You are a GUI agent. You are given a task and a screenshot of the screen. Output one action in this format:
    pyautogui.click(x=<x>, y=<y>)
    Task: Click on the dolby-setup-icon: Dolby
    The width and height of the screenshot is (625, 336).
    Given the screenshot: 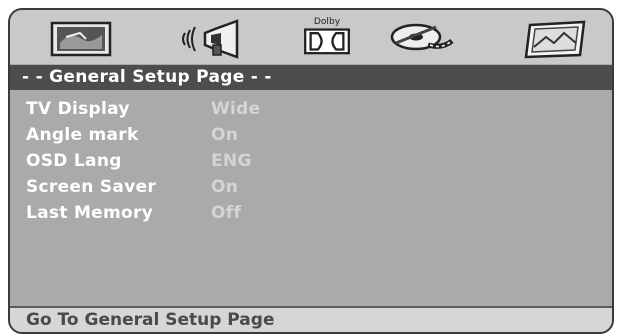 What is the action you would take?
    pyautogui.click(x=327, y=35)
    